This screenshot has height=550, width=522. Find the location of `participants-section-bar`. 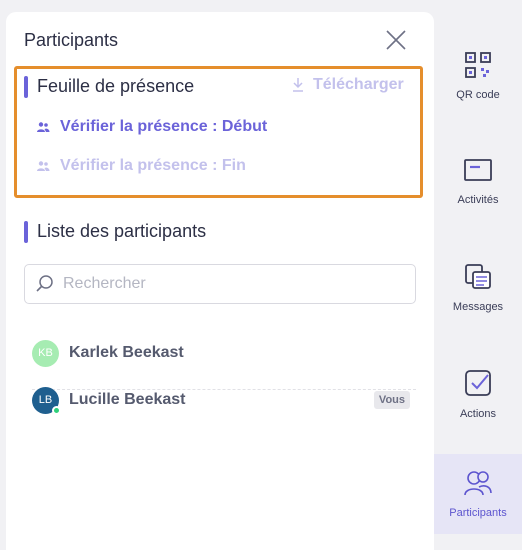

participants-section-bar is located at coordinates (26, 232).